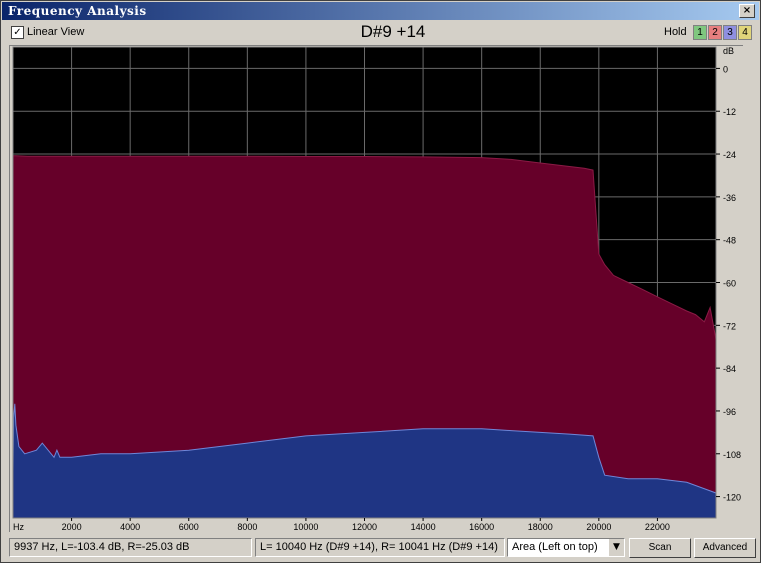 Image resolution: width=761 pixels, height=563 pixels. Describe the element at coordinates (700, 32) in the screenshot. I see `hold-button-1: 1` at that location.